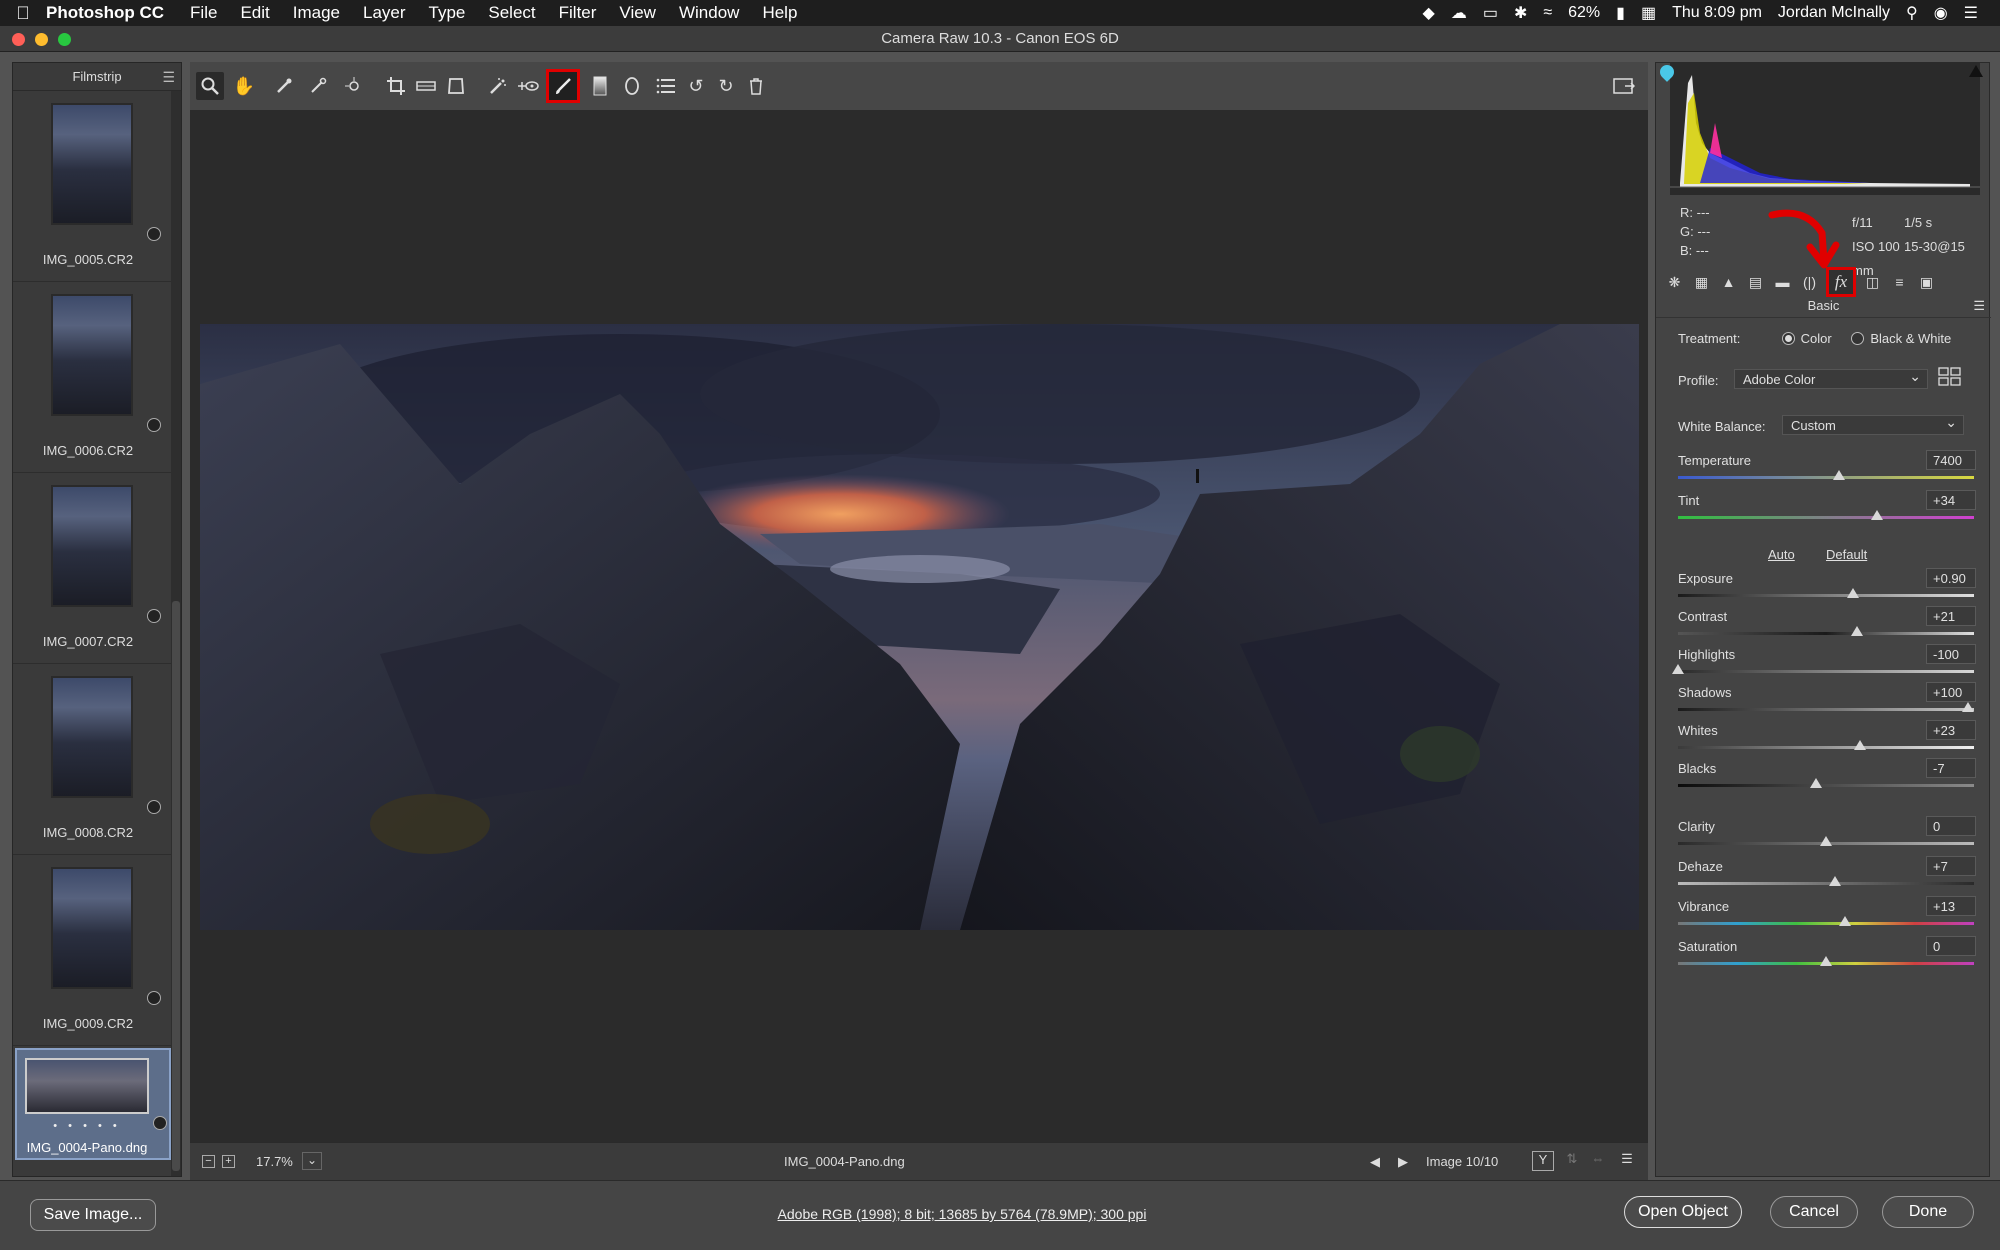 The width and height of the screenshot is (2000, 1250). I want to click on user-name: Jordan McInally, so click(1834, 13).